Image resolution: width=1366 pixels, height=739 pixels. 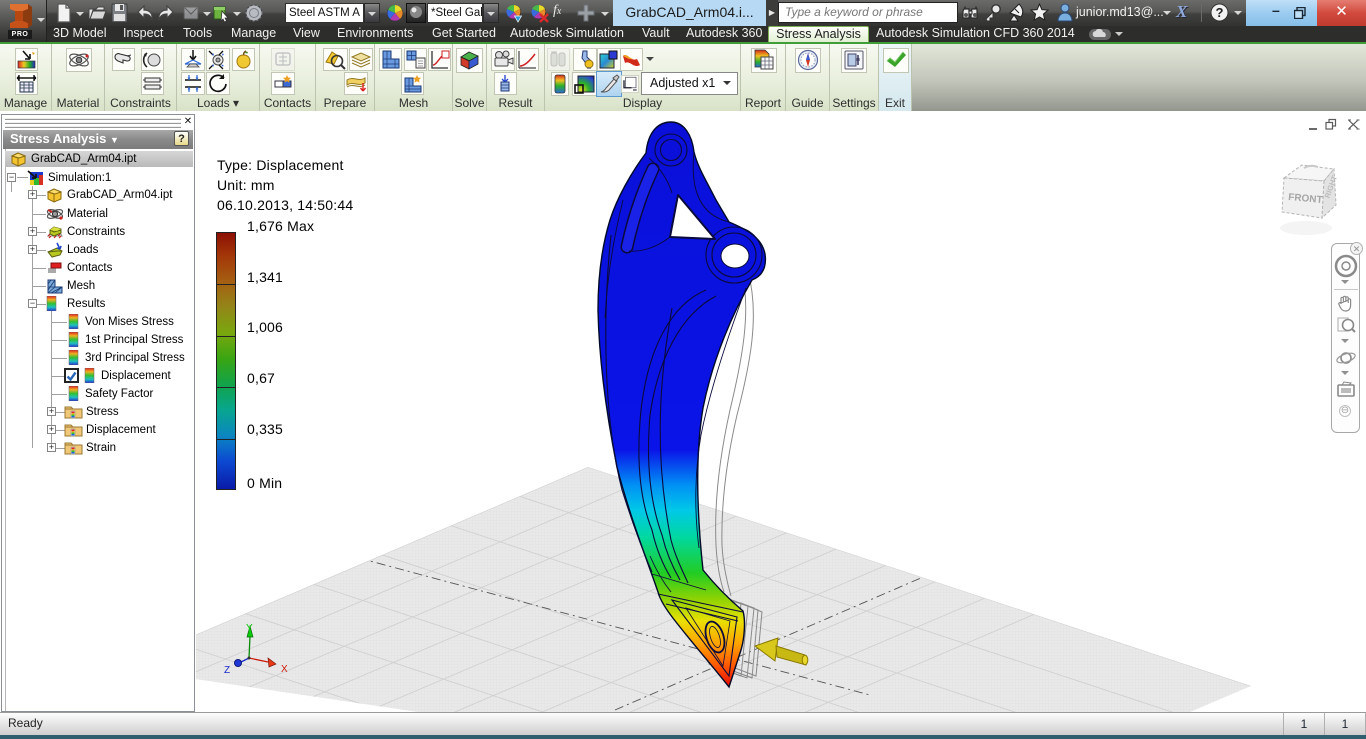 What do you see at coordinates (227, 670) in the screenshot?
I see `svg-text: Z` at bounding box center [227, 670].